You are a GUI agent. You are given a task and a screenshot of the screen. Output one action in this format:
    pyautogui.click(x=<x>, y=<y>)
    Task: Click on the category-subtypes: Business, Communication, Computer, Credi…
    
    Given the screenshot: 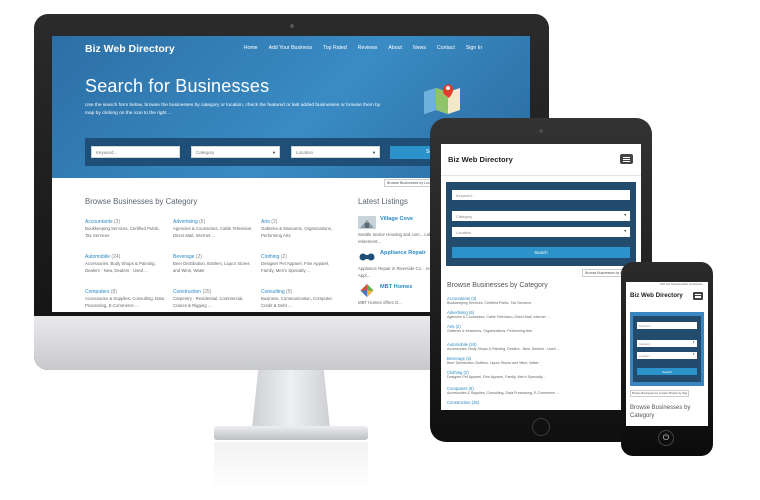 What is the action you would take?
    pyautogui.click(x=297, y=302)
    